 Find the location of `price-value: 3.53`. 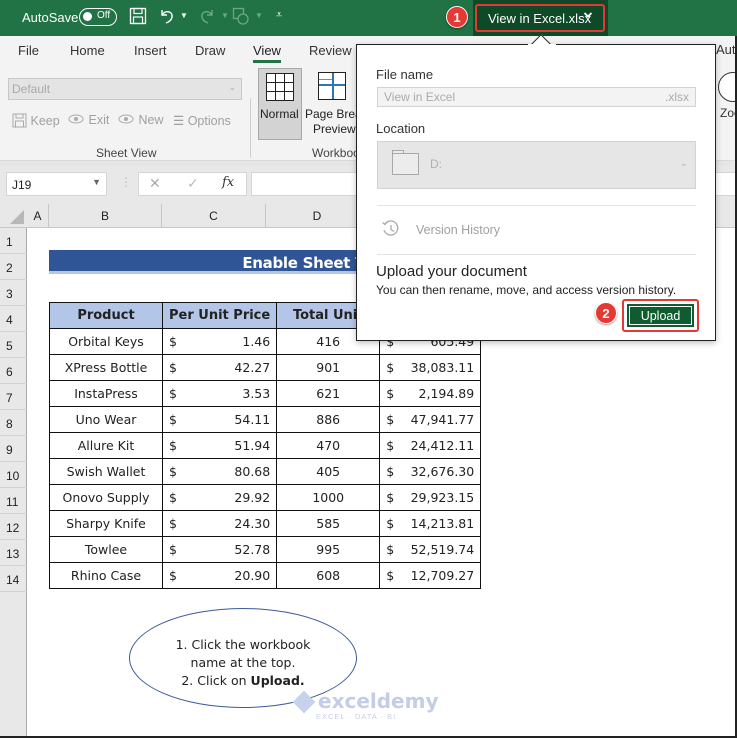

price-value: 3.53 is located at coordinates (256, 393).